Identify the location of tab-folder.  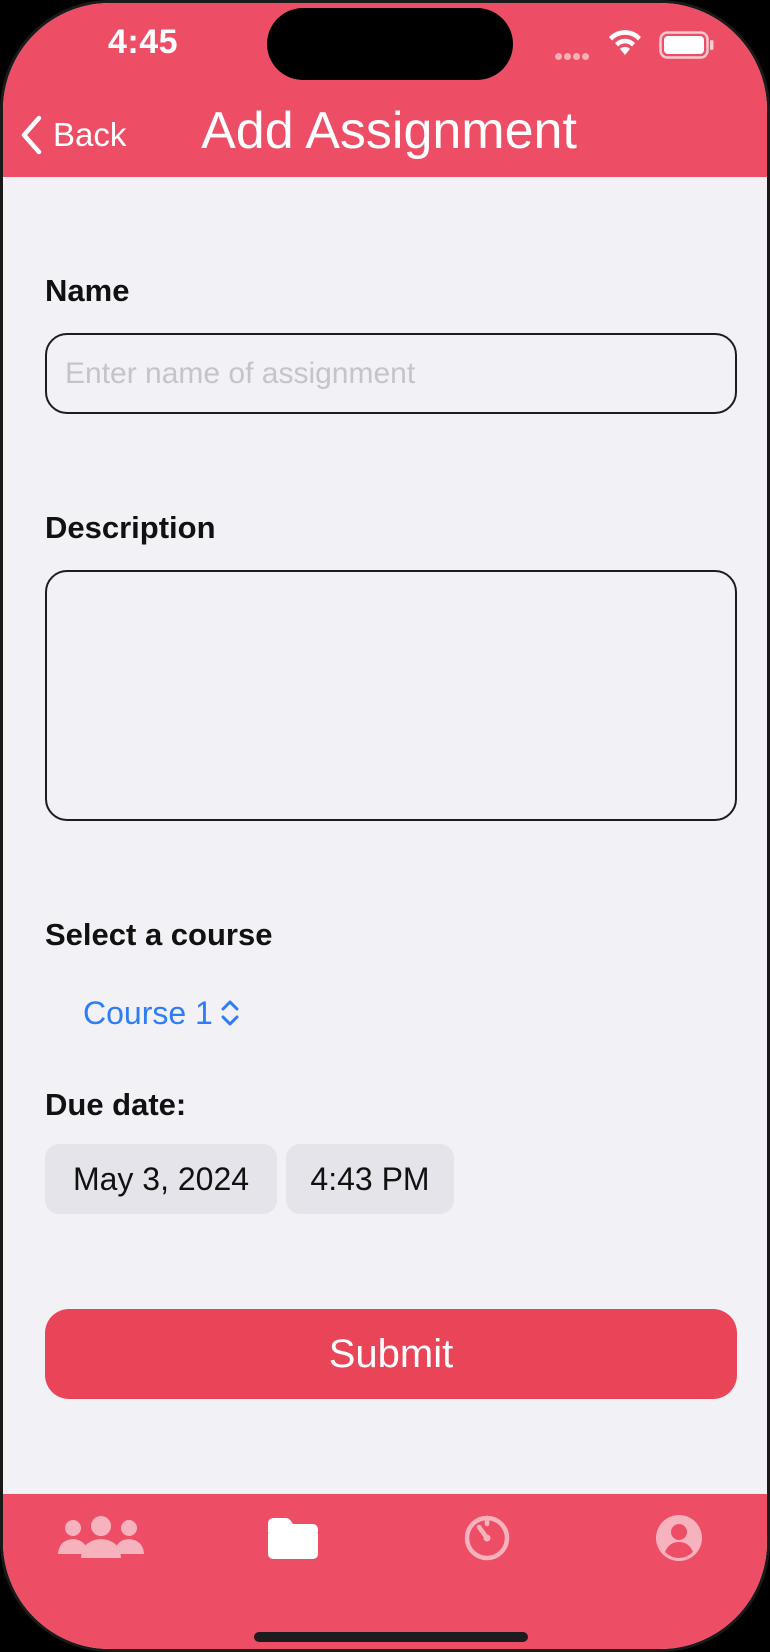
(293, 1538).